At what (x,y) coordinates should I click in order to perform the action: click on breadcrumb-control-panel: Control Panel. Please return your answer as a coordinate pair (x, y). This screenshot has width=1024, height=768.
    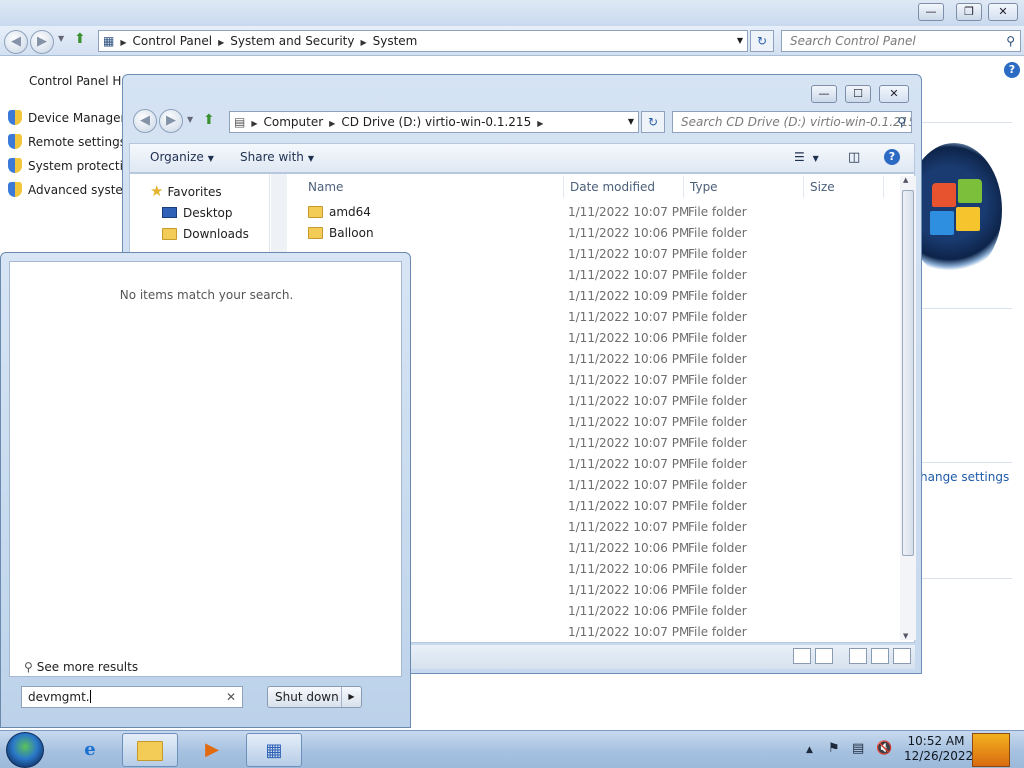
    Looking at the image, I should click on (173, 41).